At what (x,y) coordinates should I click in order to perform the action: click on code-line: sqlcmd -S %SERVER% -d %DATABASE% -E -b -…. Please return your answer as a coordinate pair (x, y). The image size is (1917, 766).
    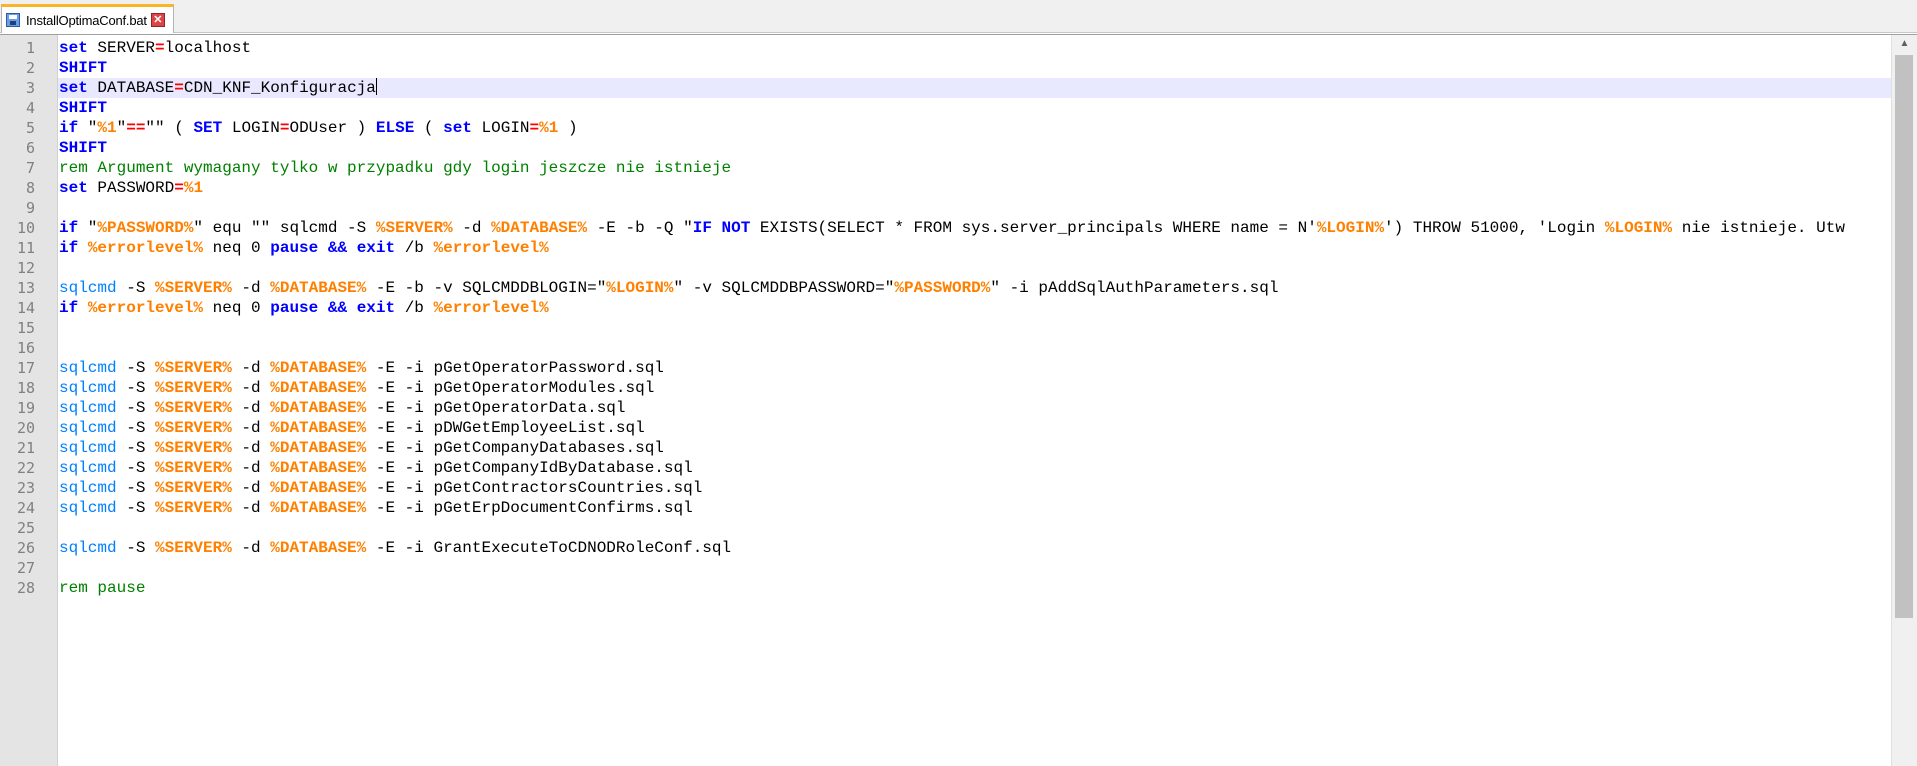
    Looking at the image, I should click on (668, 288).